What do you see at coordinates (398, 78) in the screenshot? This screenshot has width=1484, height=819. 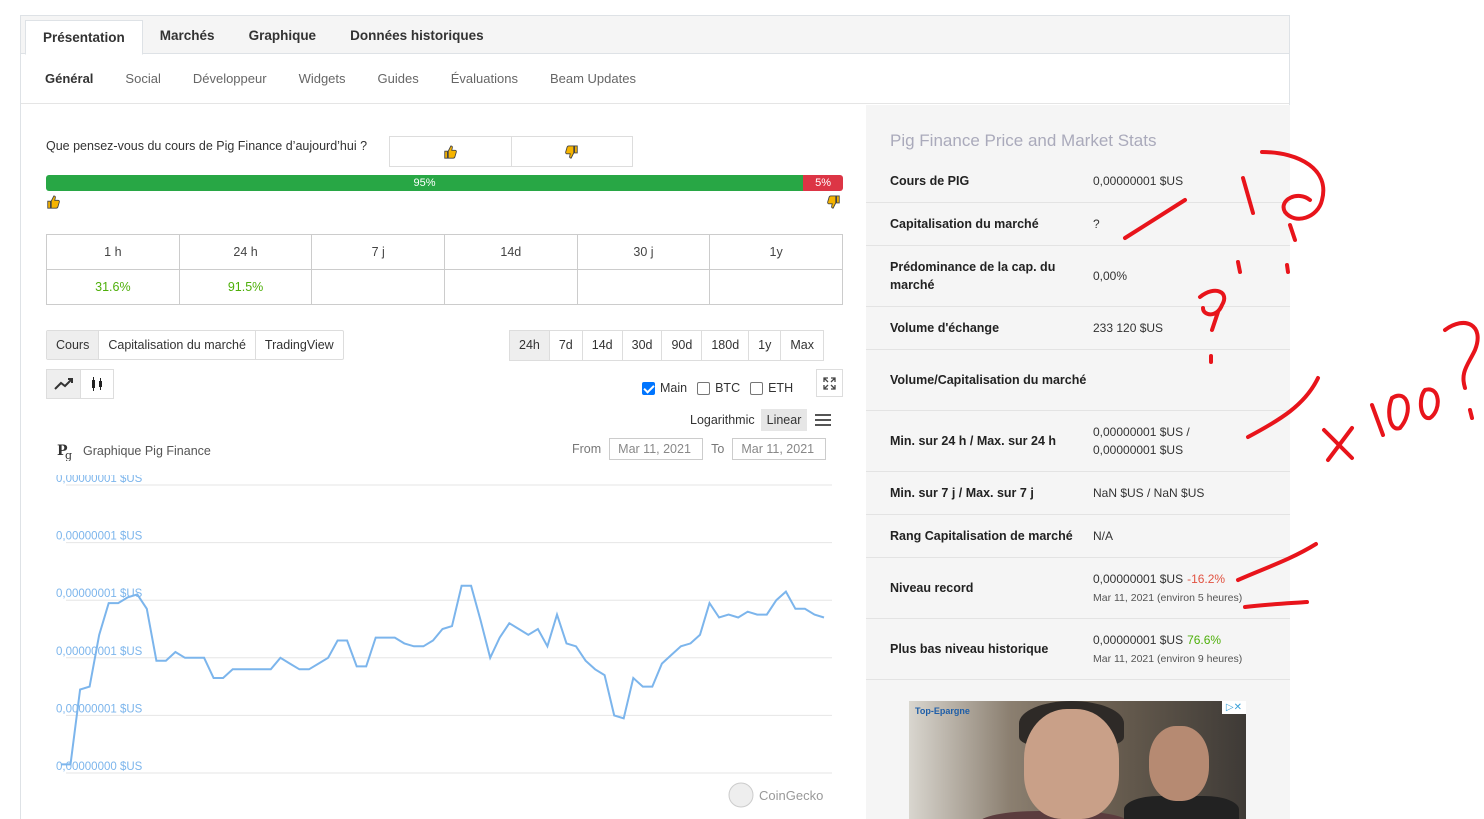 I see `subtab-guides: Guides` at bounding box center [398, 78].